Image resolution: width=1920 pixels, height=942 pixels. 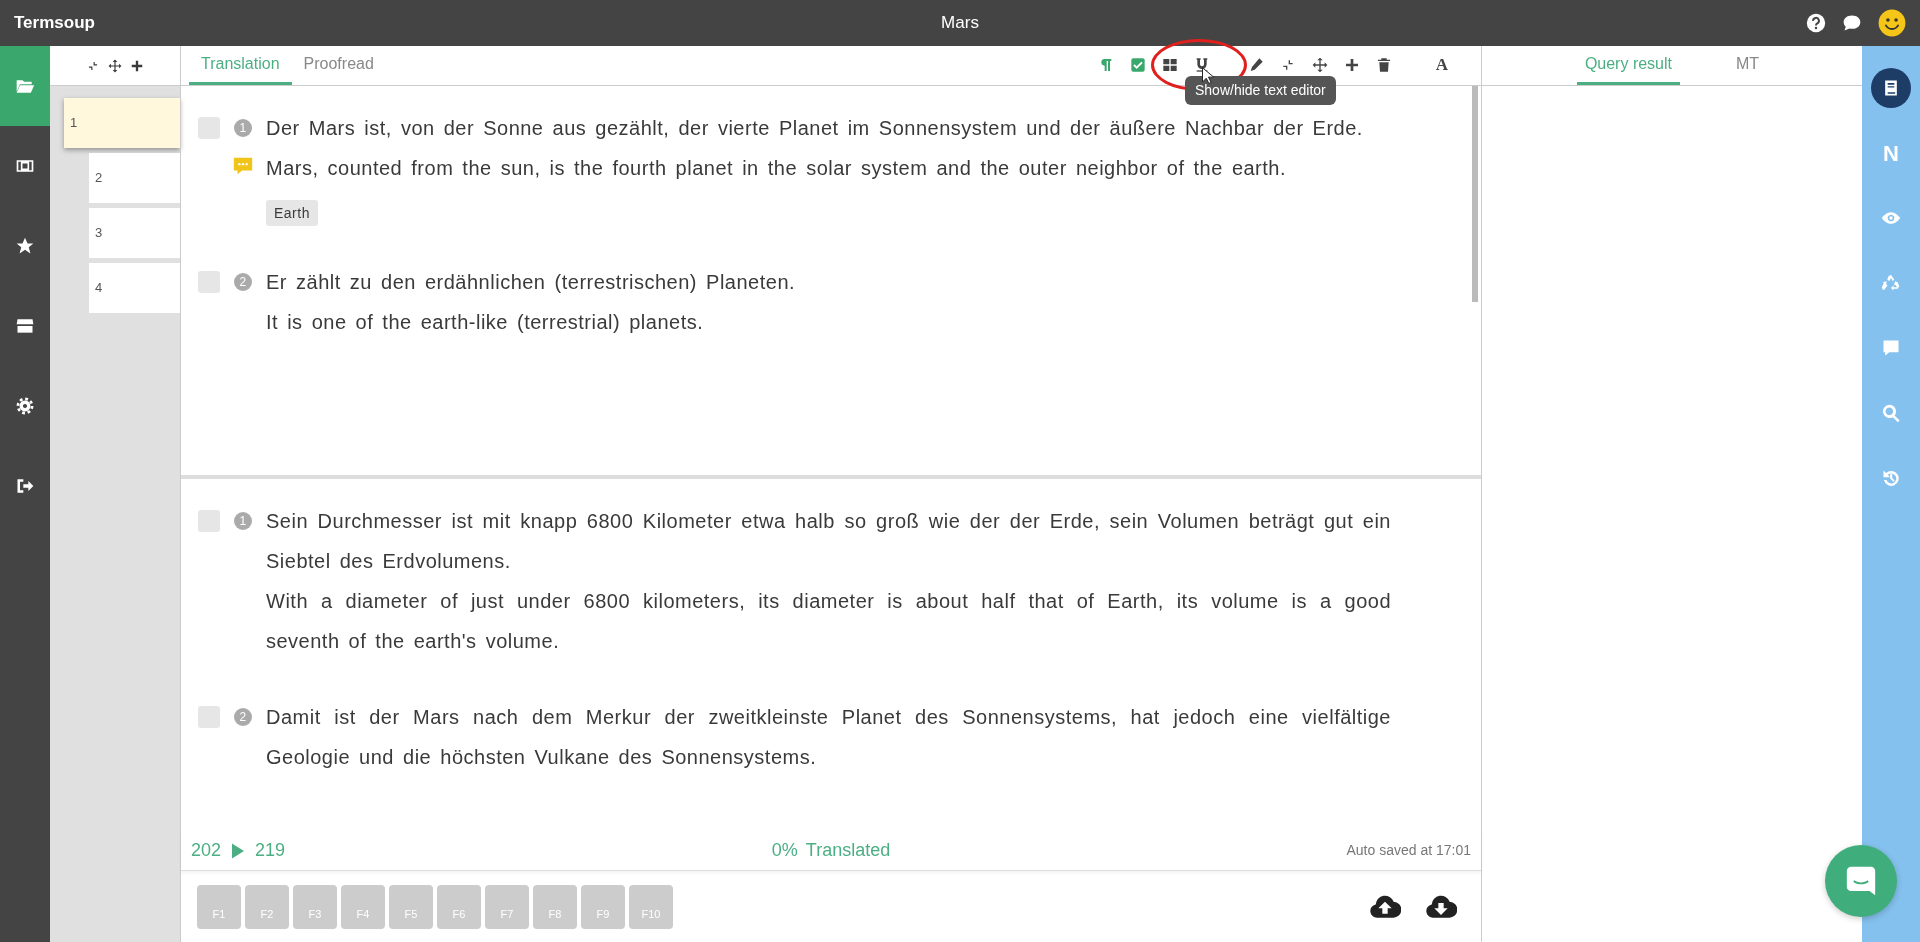 I want to click on chat-bubble-icon, so click(x=1861, y=881).